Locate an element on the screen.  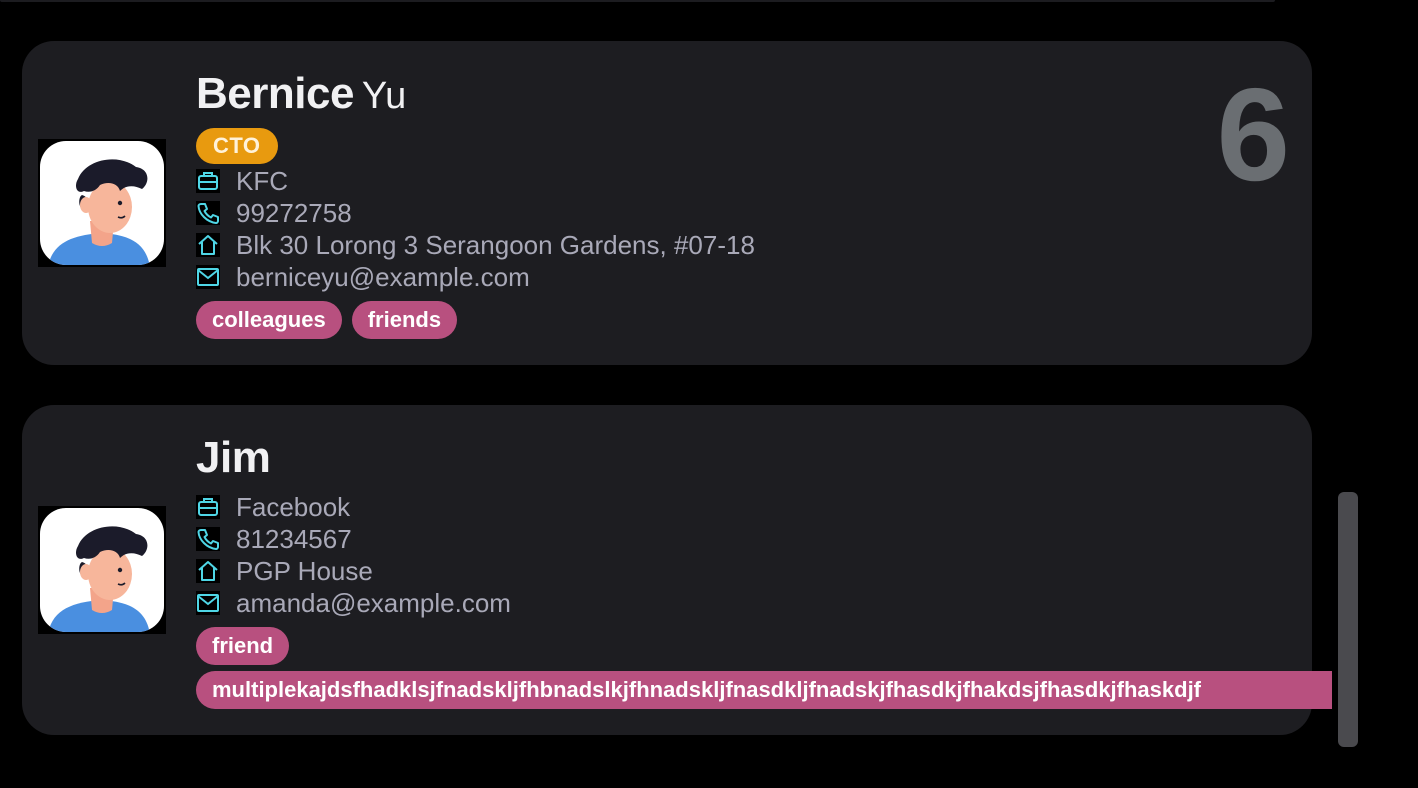
tag-list: friend is located at coordinates (247, 646).